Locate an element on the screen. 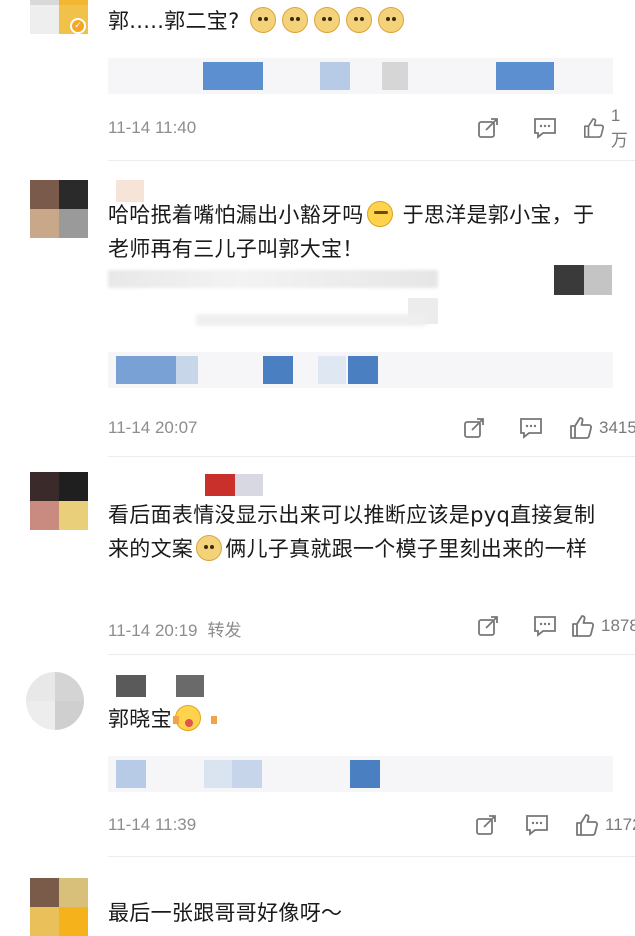 The width and height of the screenshot is (635, 936). comment-time: 11-14 20:07 is located at coordinates (153, 427).